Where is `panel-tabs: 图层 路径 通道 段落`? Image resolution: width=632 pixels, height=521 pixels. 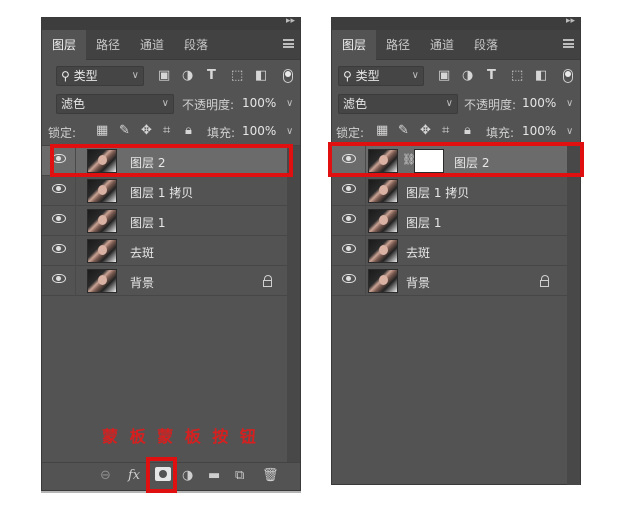
panel-tabs: 图层 路径 通道 段落 is located at coordinates (171, 44).